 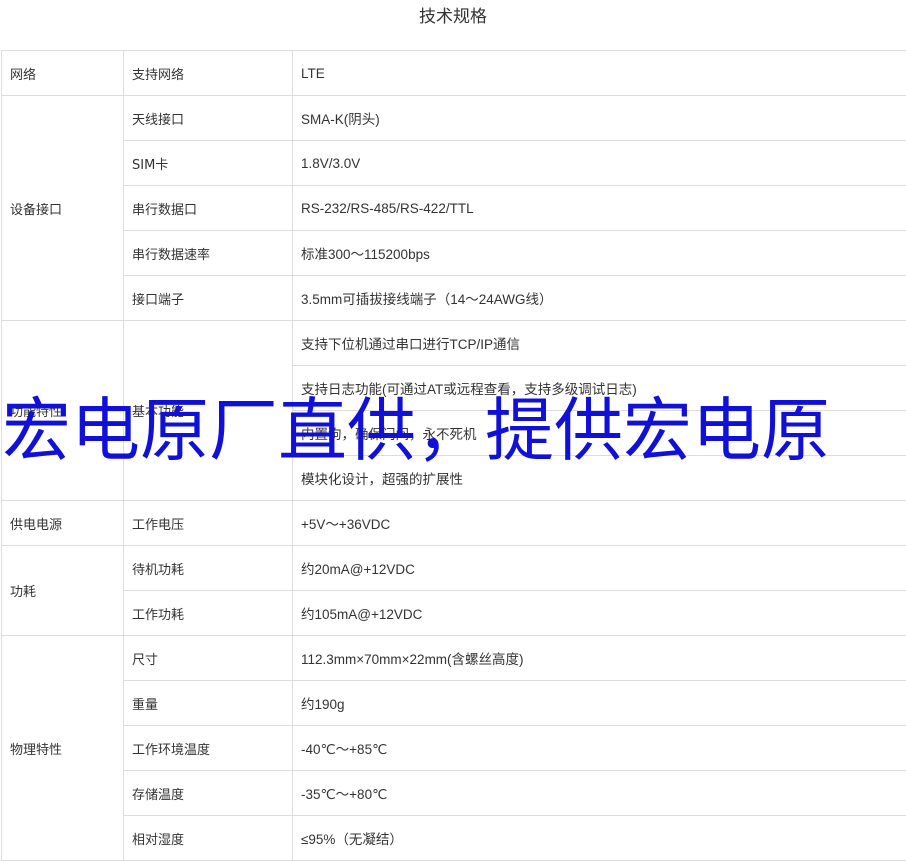 I want to click on spec-name-cell: 存储温度, so click(x=208, y=793).